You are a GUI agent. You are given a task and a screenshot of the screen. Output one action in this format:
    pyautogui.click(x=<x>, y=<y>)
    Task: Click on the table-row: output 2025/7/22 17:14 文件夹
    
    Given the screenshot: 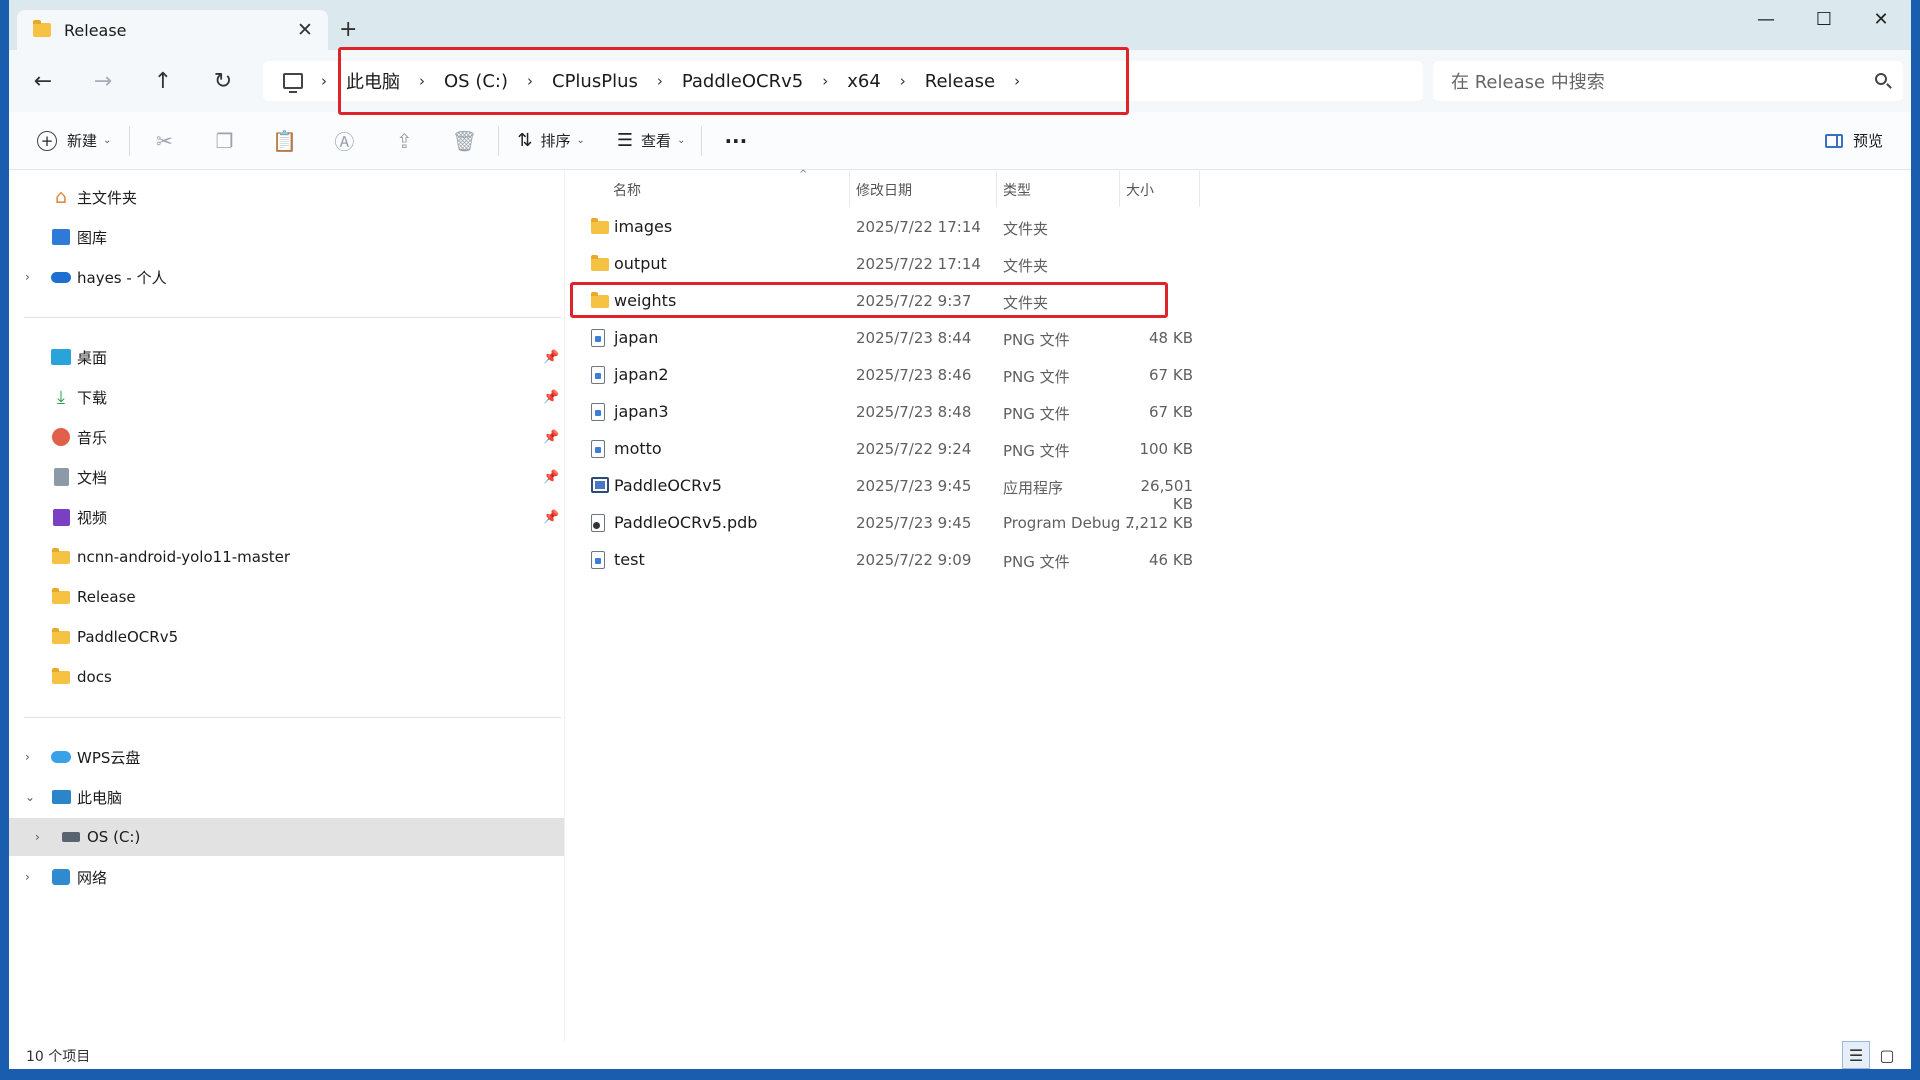 What is the action you would take?
    pyautogui.click(x=950, y=264)
    